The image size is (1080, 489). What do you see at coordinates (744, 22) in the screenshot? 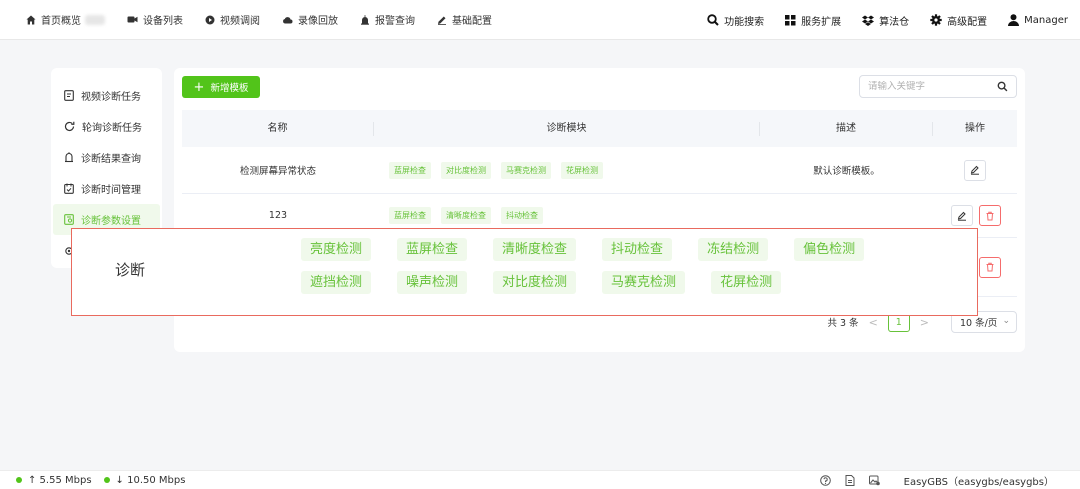
I see `nav-feature-search-label: 功能搜索` at bounding box center [744, 22].